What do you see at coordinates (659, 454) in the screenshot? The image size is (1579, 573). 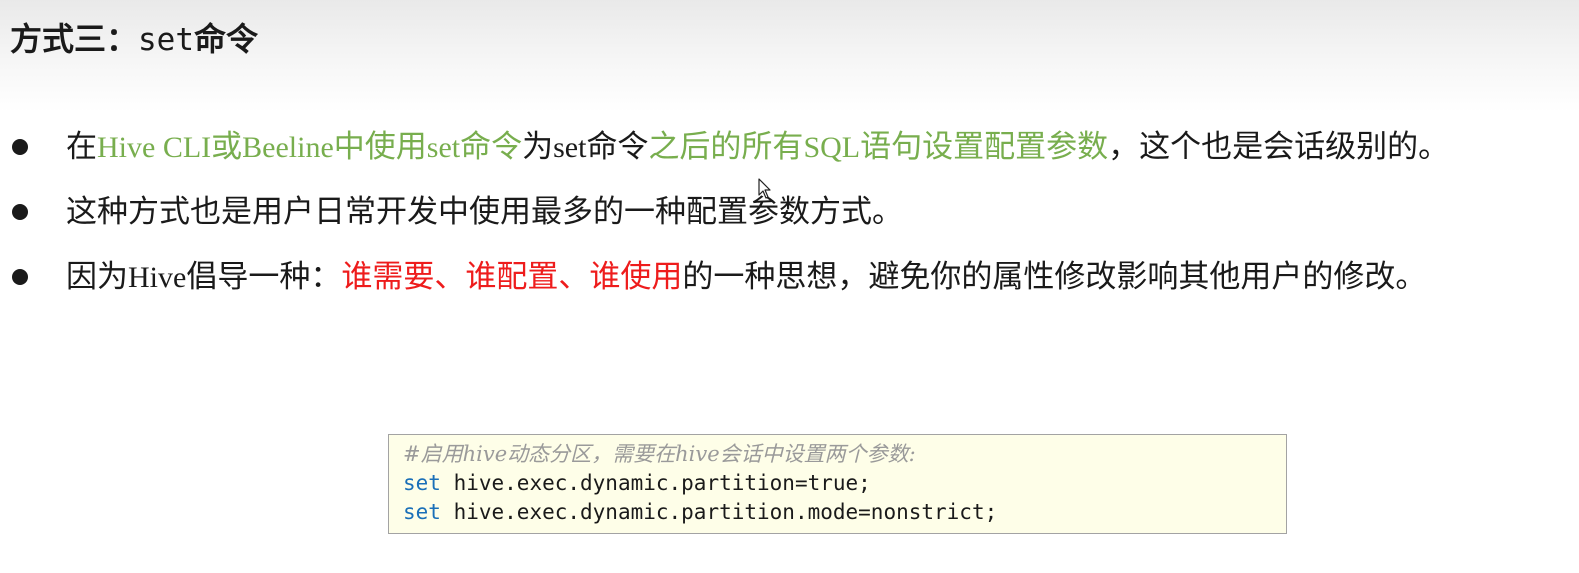 I see `code-comment: #启用hive动态分区，需要在hive会话中设置两个参数:` at bounding box center [659, 454].